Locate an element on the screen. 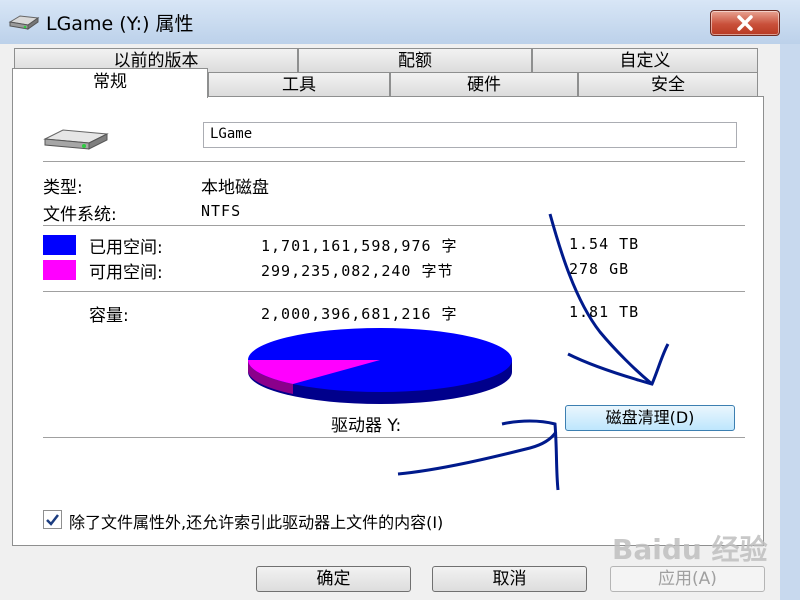 This screenshot has height=600, width=800. tab-general: 常规 is located at coordinates (110, 83).